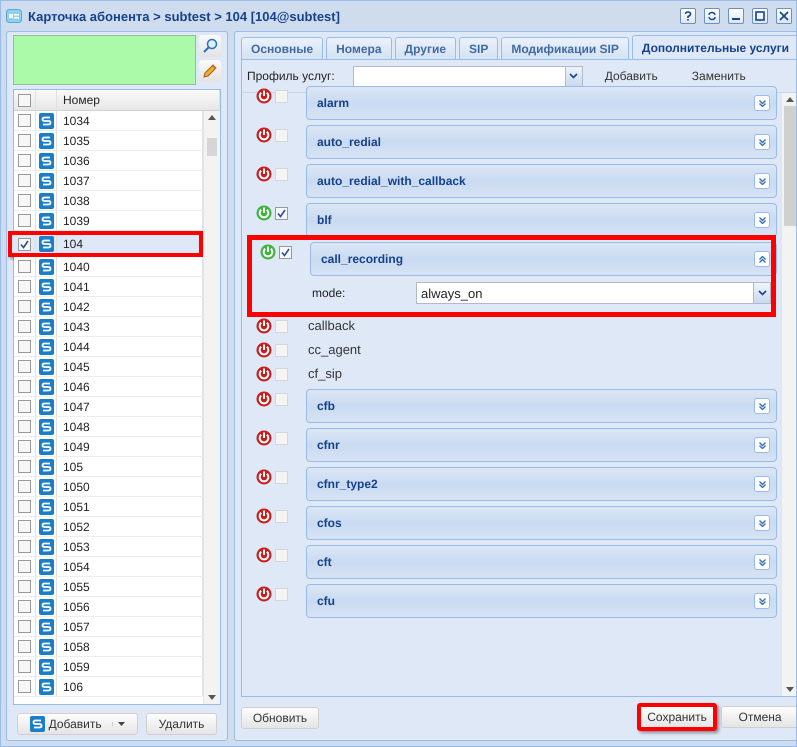  I want to click on grid-row: 1055, so click(108, 587).